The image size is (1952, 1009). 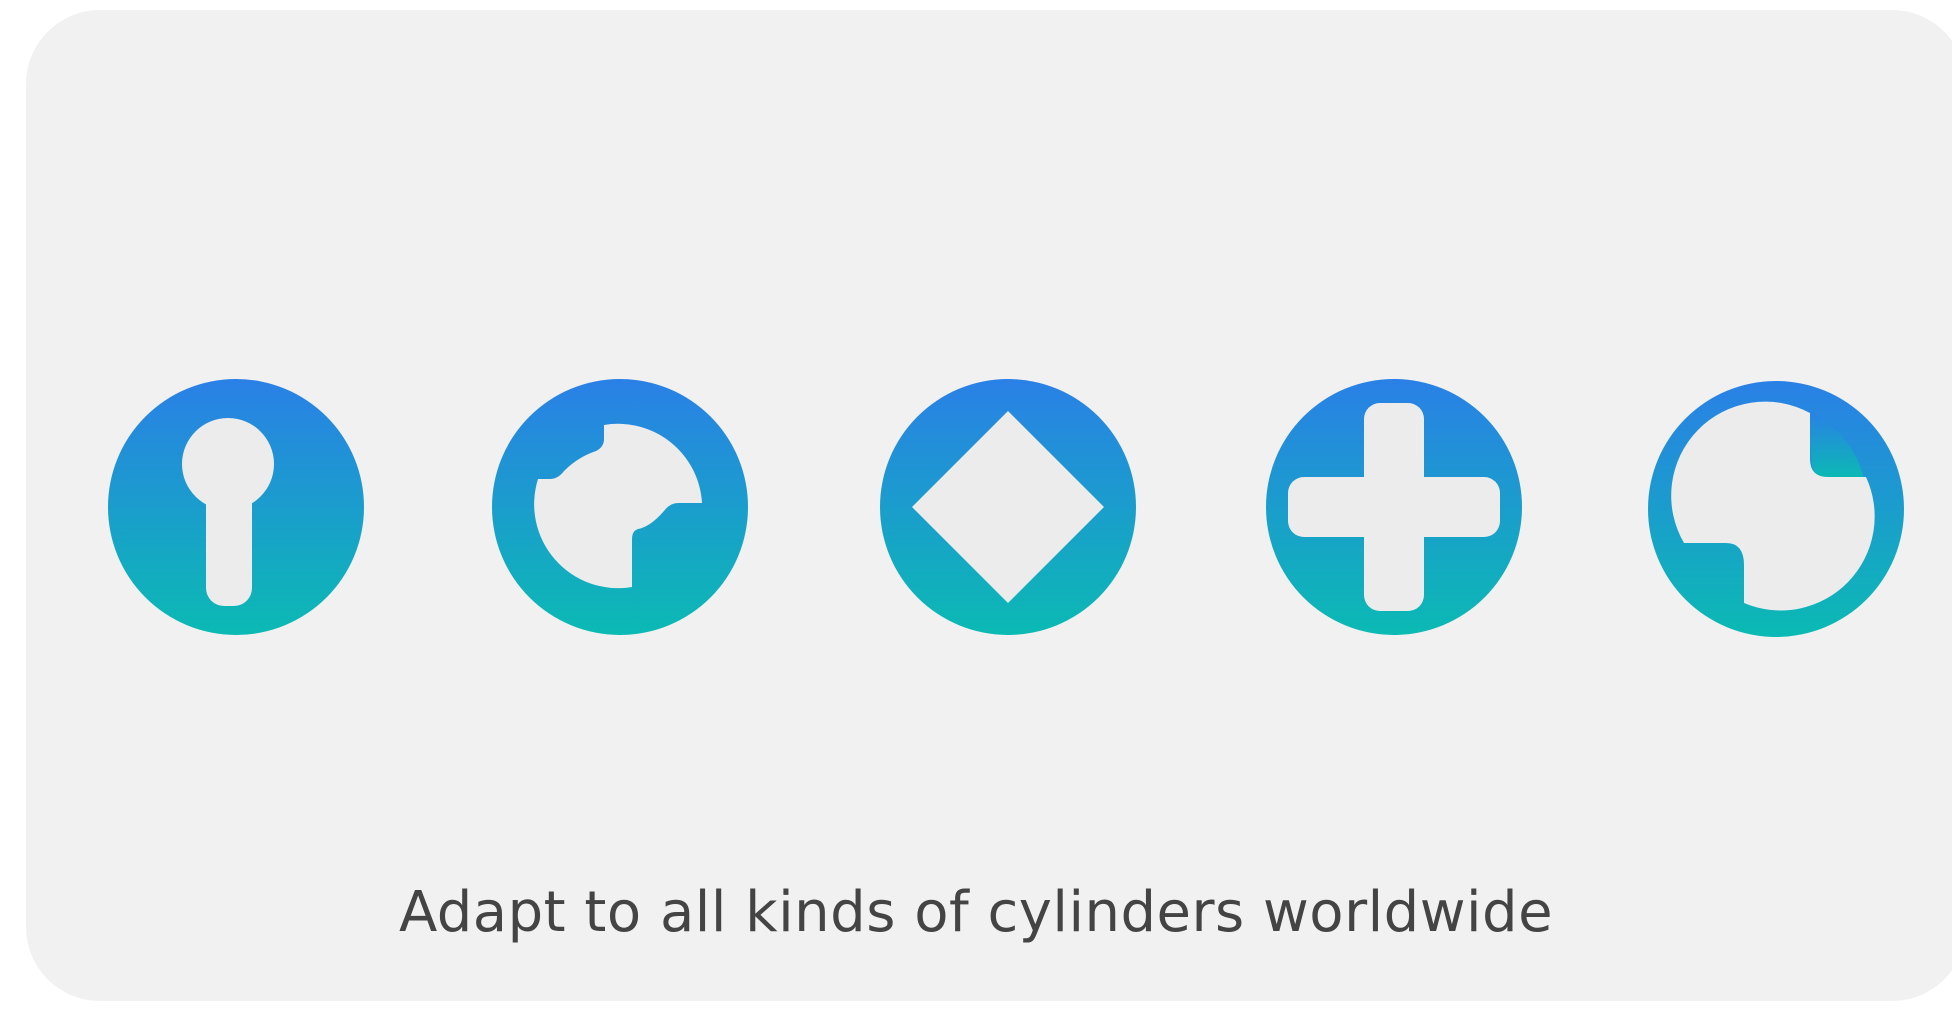 I want to click on round-notched-cylinder-icon, so click(x=620, y=507).